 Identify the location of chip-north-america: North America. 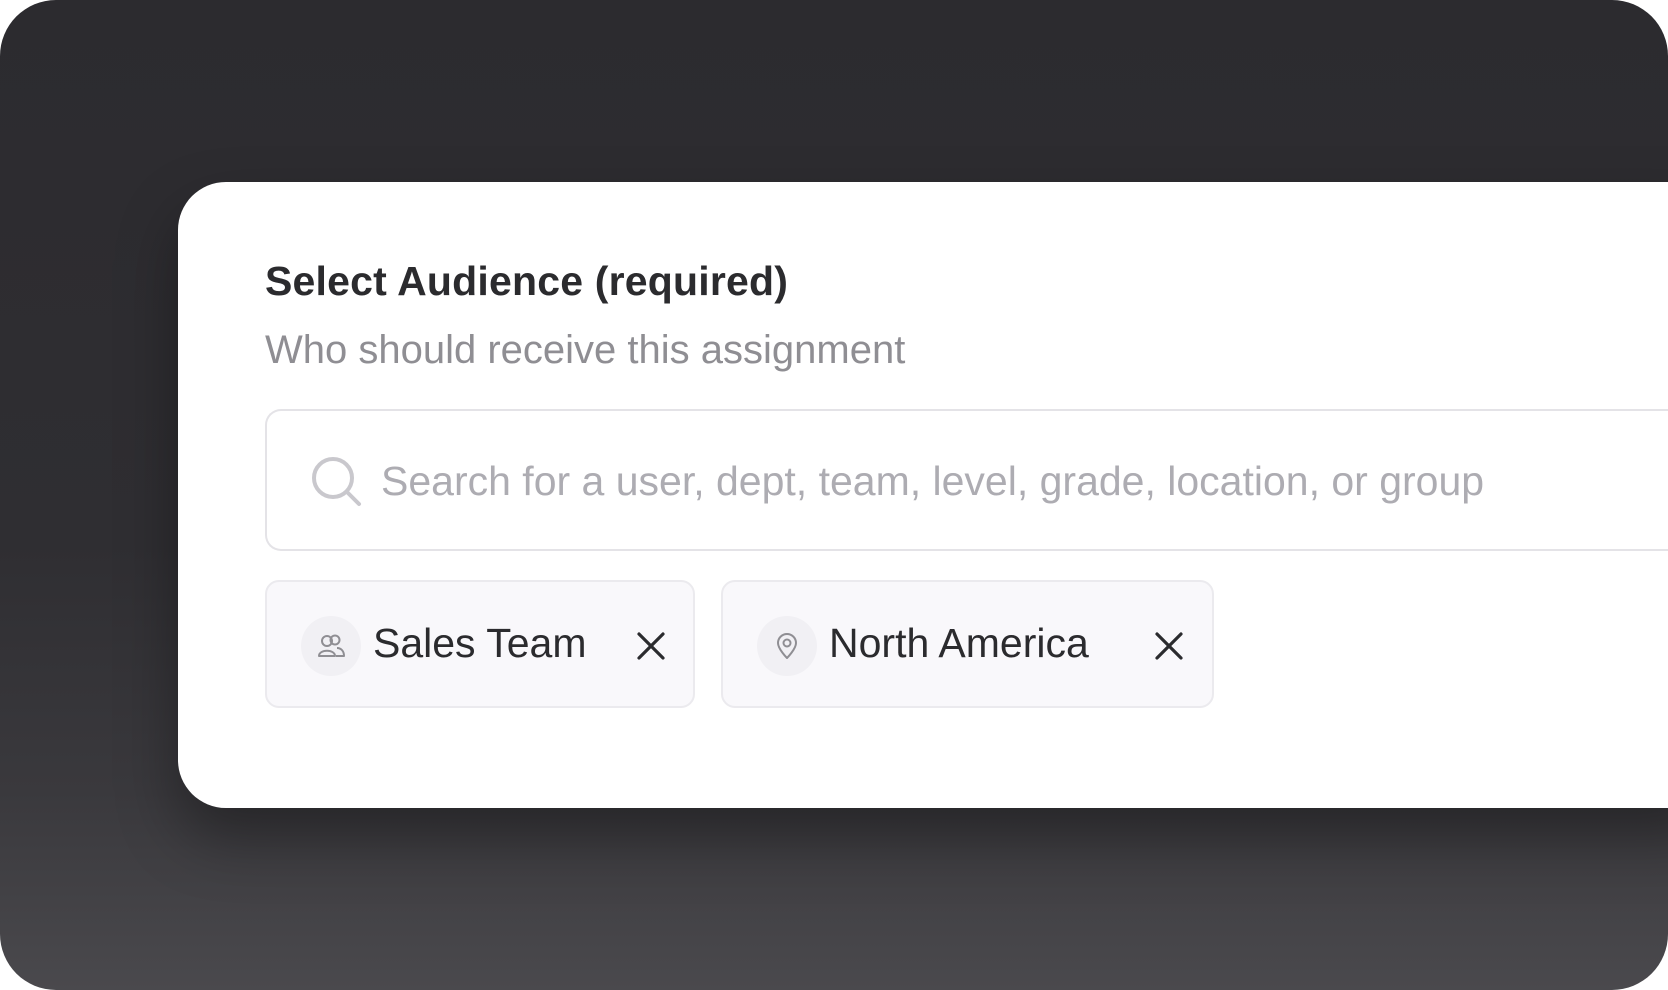
(967, 644).